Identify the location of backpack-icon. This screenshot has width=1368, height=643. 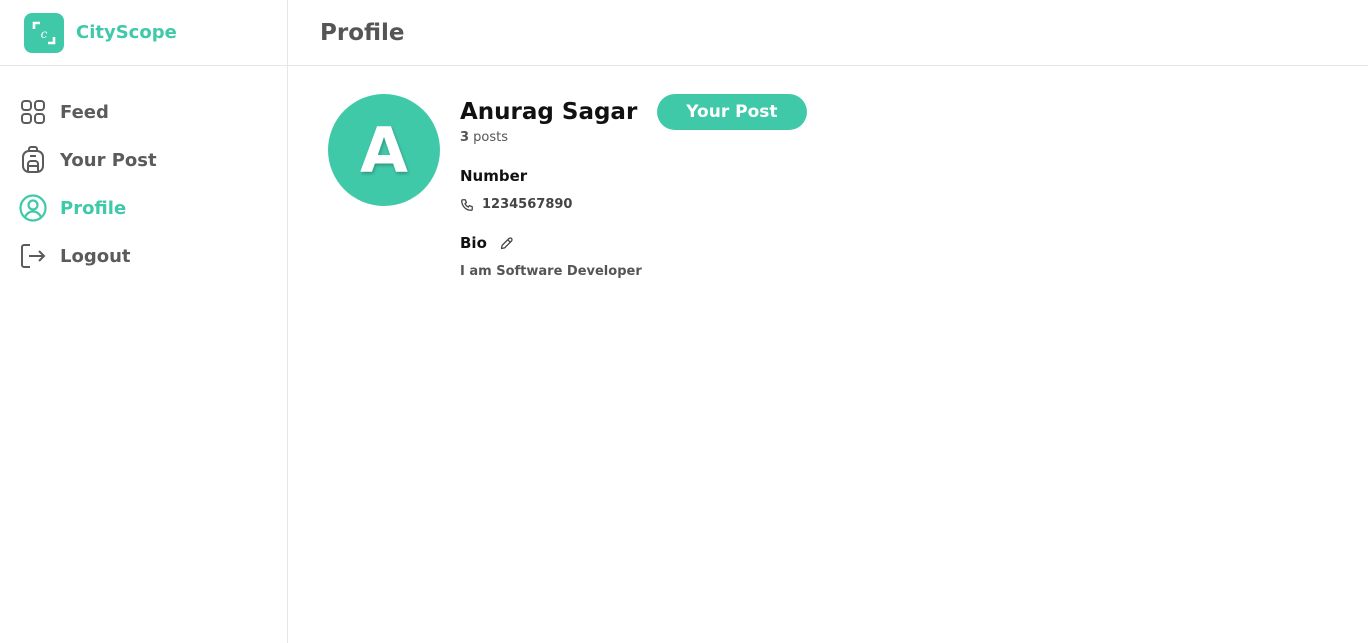
(33, 160).